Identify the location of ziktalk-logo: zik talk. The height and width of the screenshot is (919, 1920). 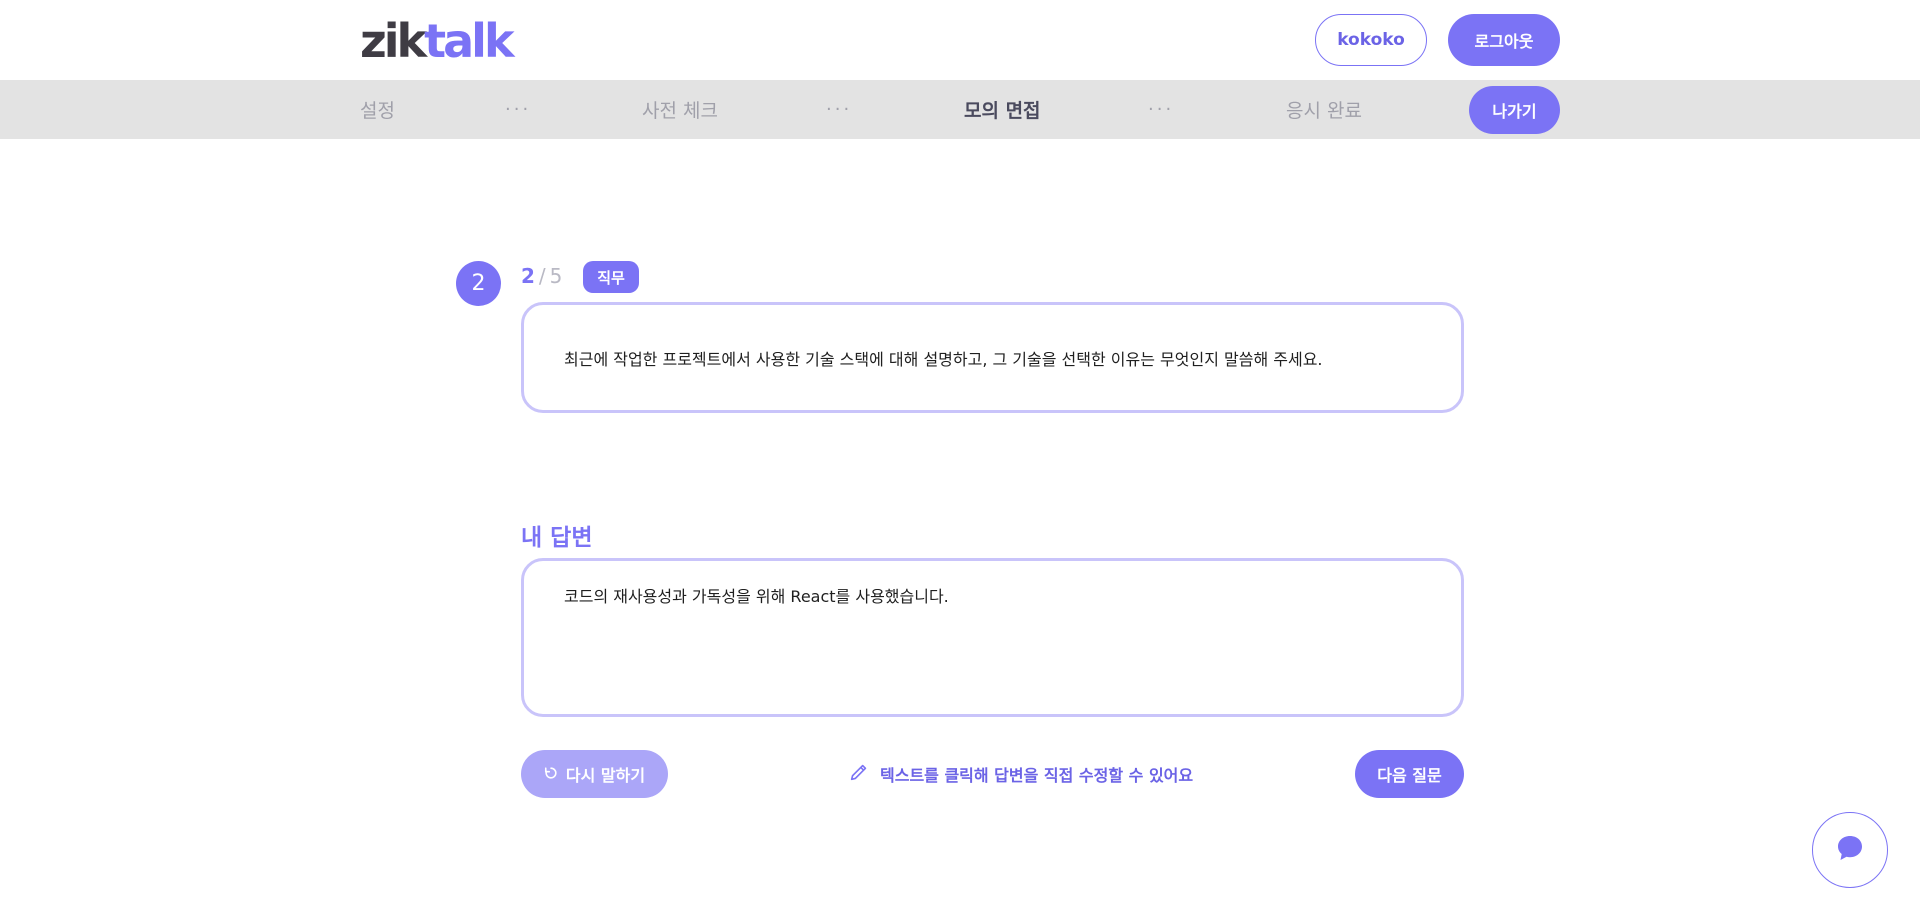
(437, 41).